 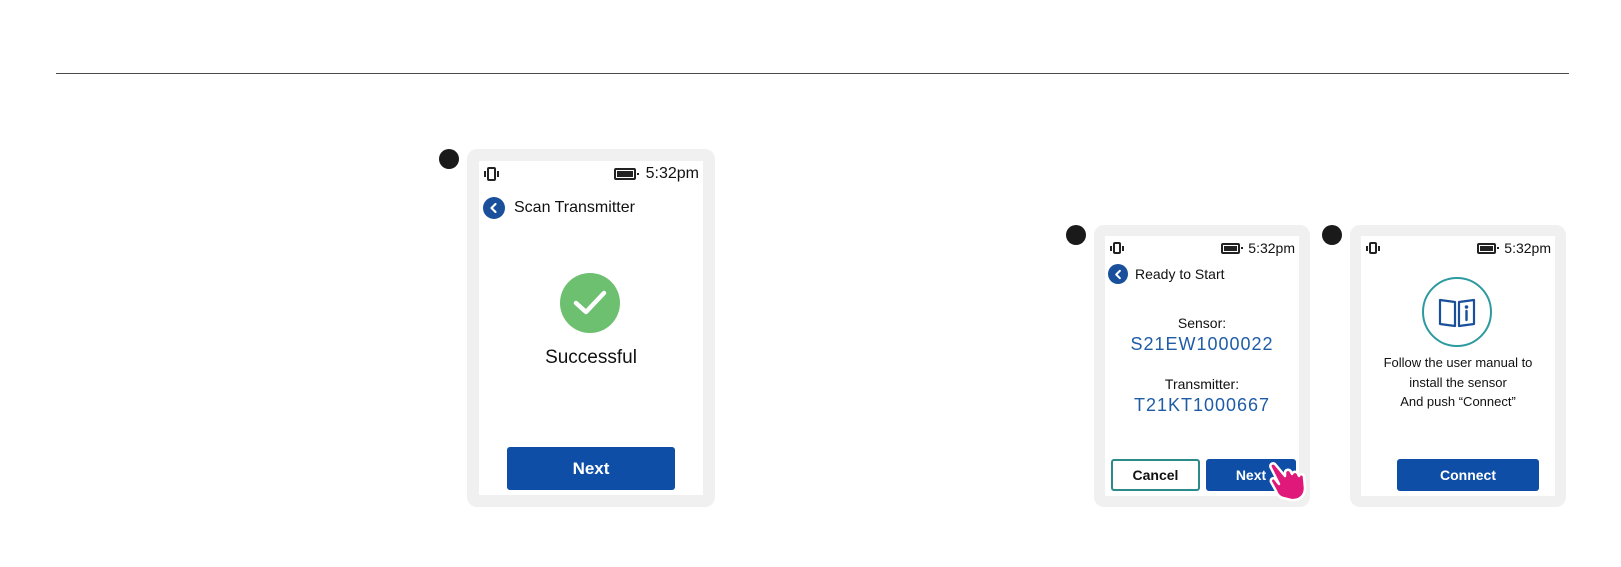 What do you see at coordinates (591, 357) in the screenshot?
I see `result-text: Successful` at bounding box center [591, 357].